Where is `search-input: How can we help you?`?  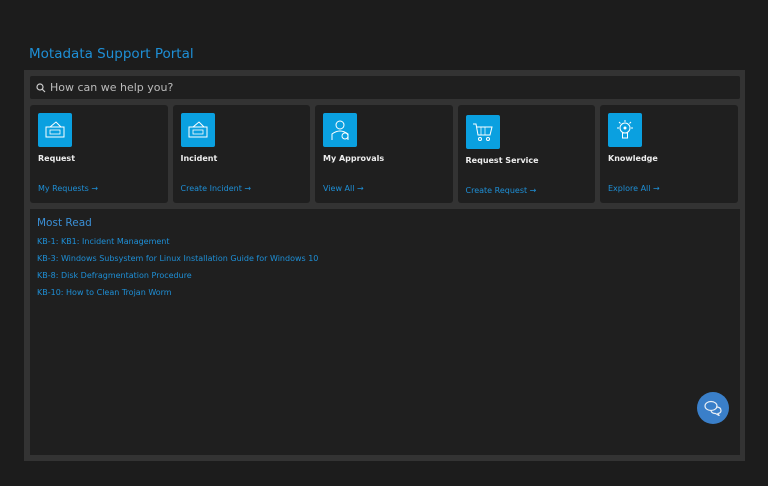 search-input: How can we help you? is located at coordinates (385, 87).